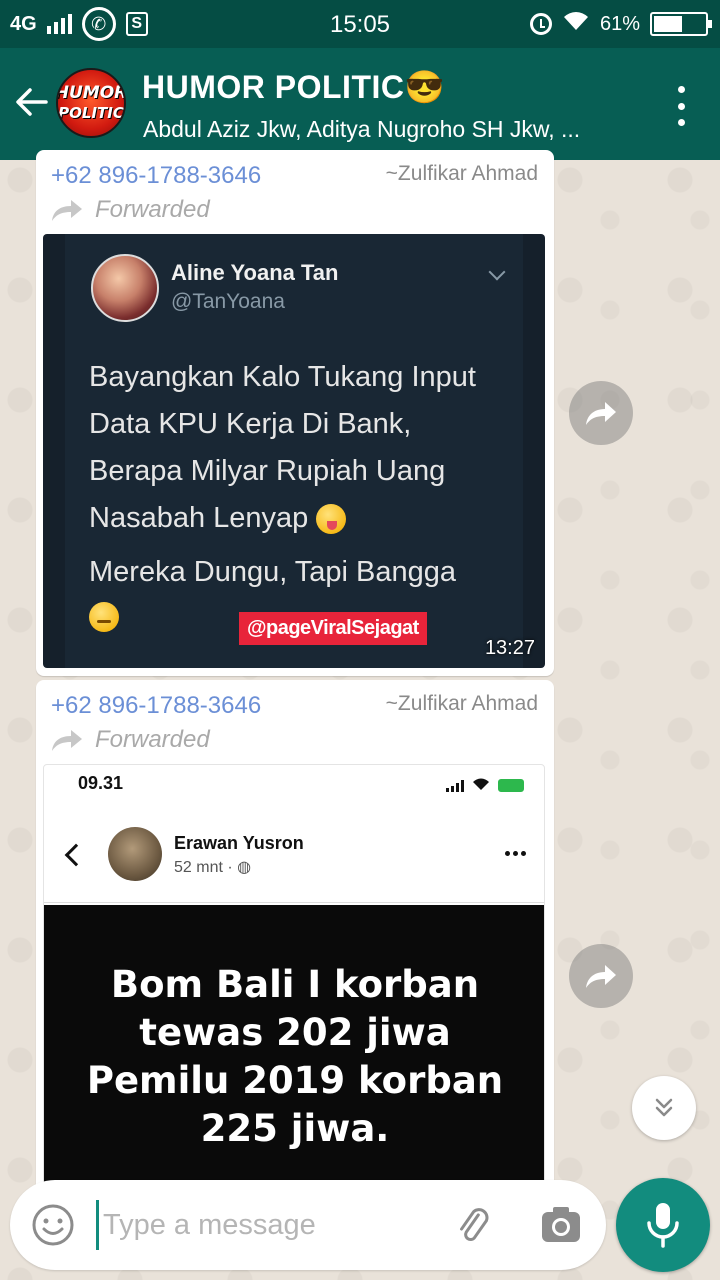  Describe the element at coordinates (244, 867) in the screenshot. I see `globe-icon: ◍` at that location.